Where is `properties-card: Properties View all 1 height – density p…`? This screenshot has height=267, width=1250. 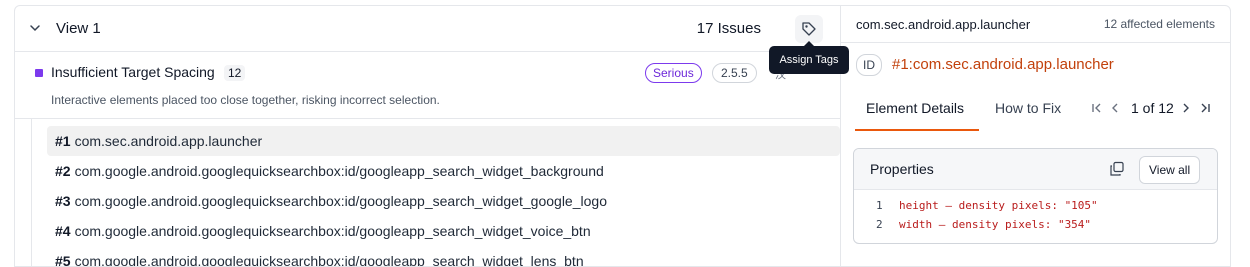 properties-card: Properties View all 1 height – density p… is located at coordinates (1035, 196).